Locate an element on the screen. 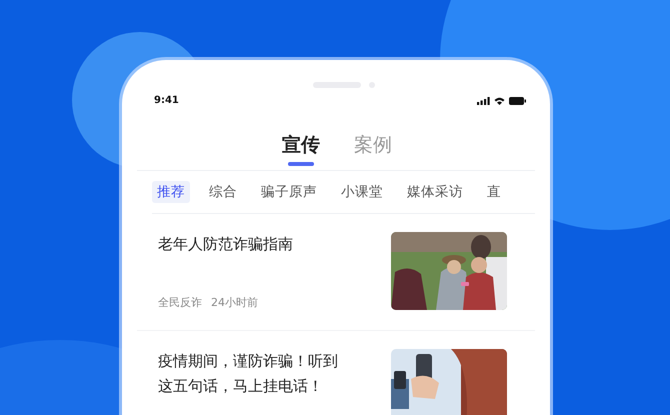  article-source: 全民反诈 is located at coordinates (180, 302).